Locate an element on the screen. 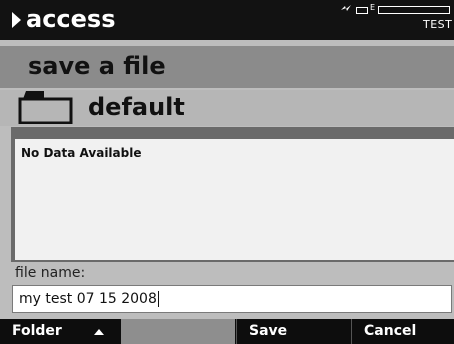 The width and height of the screenshot is (454, 344). battery-letter: E is located at coordinates (373, 7).